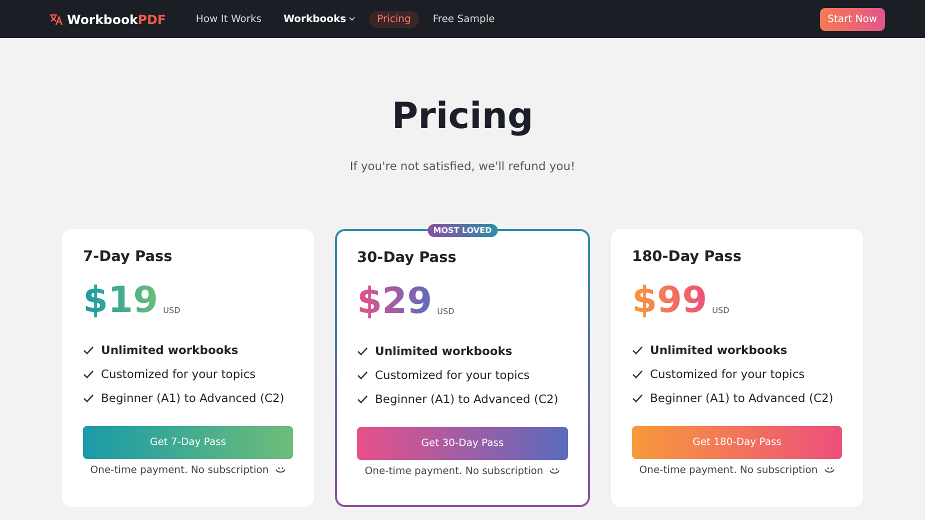 The width and height of the screenshot is (925, 520). What do you see at coordinates (463, 166) in the screenshot?
I see `page-subtitle: If you're not satisfied, we'll refund you!` at bounding box center [463, 166].